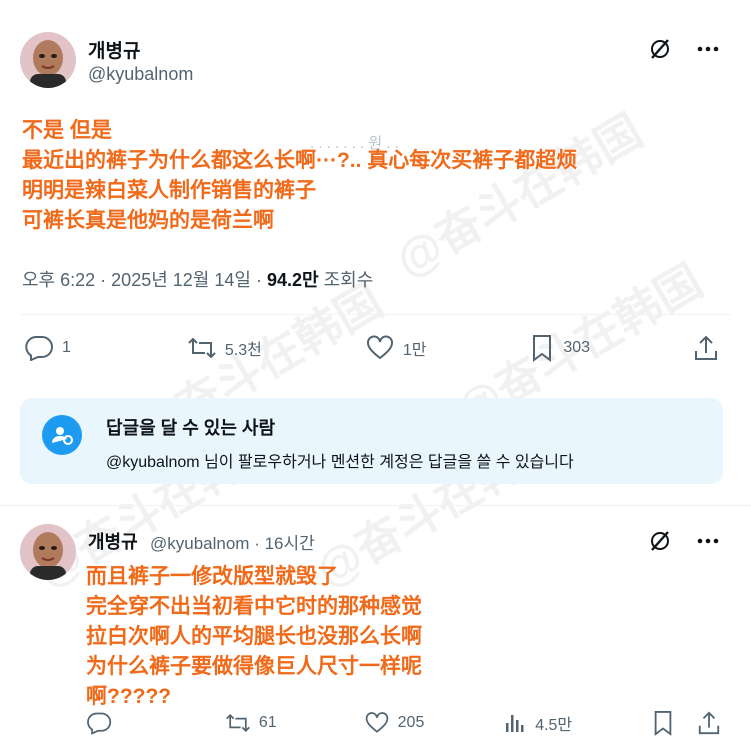  Describe the element at coordinates (254, 606) in the screenshot. I see `overlay-line: 完全穿不出当初看中它时的那种感觉` at that location.